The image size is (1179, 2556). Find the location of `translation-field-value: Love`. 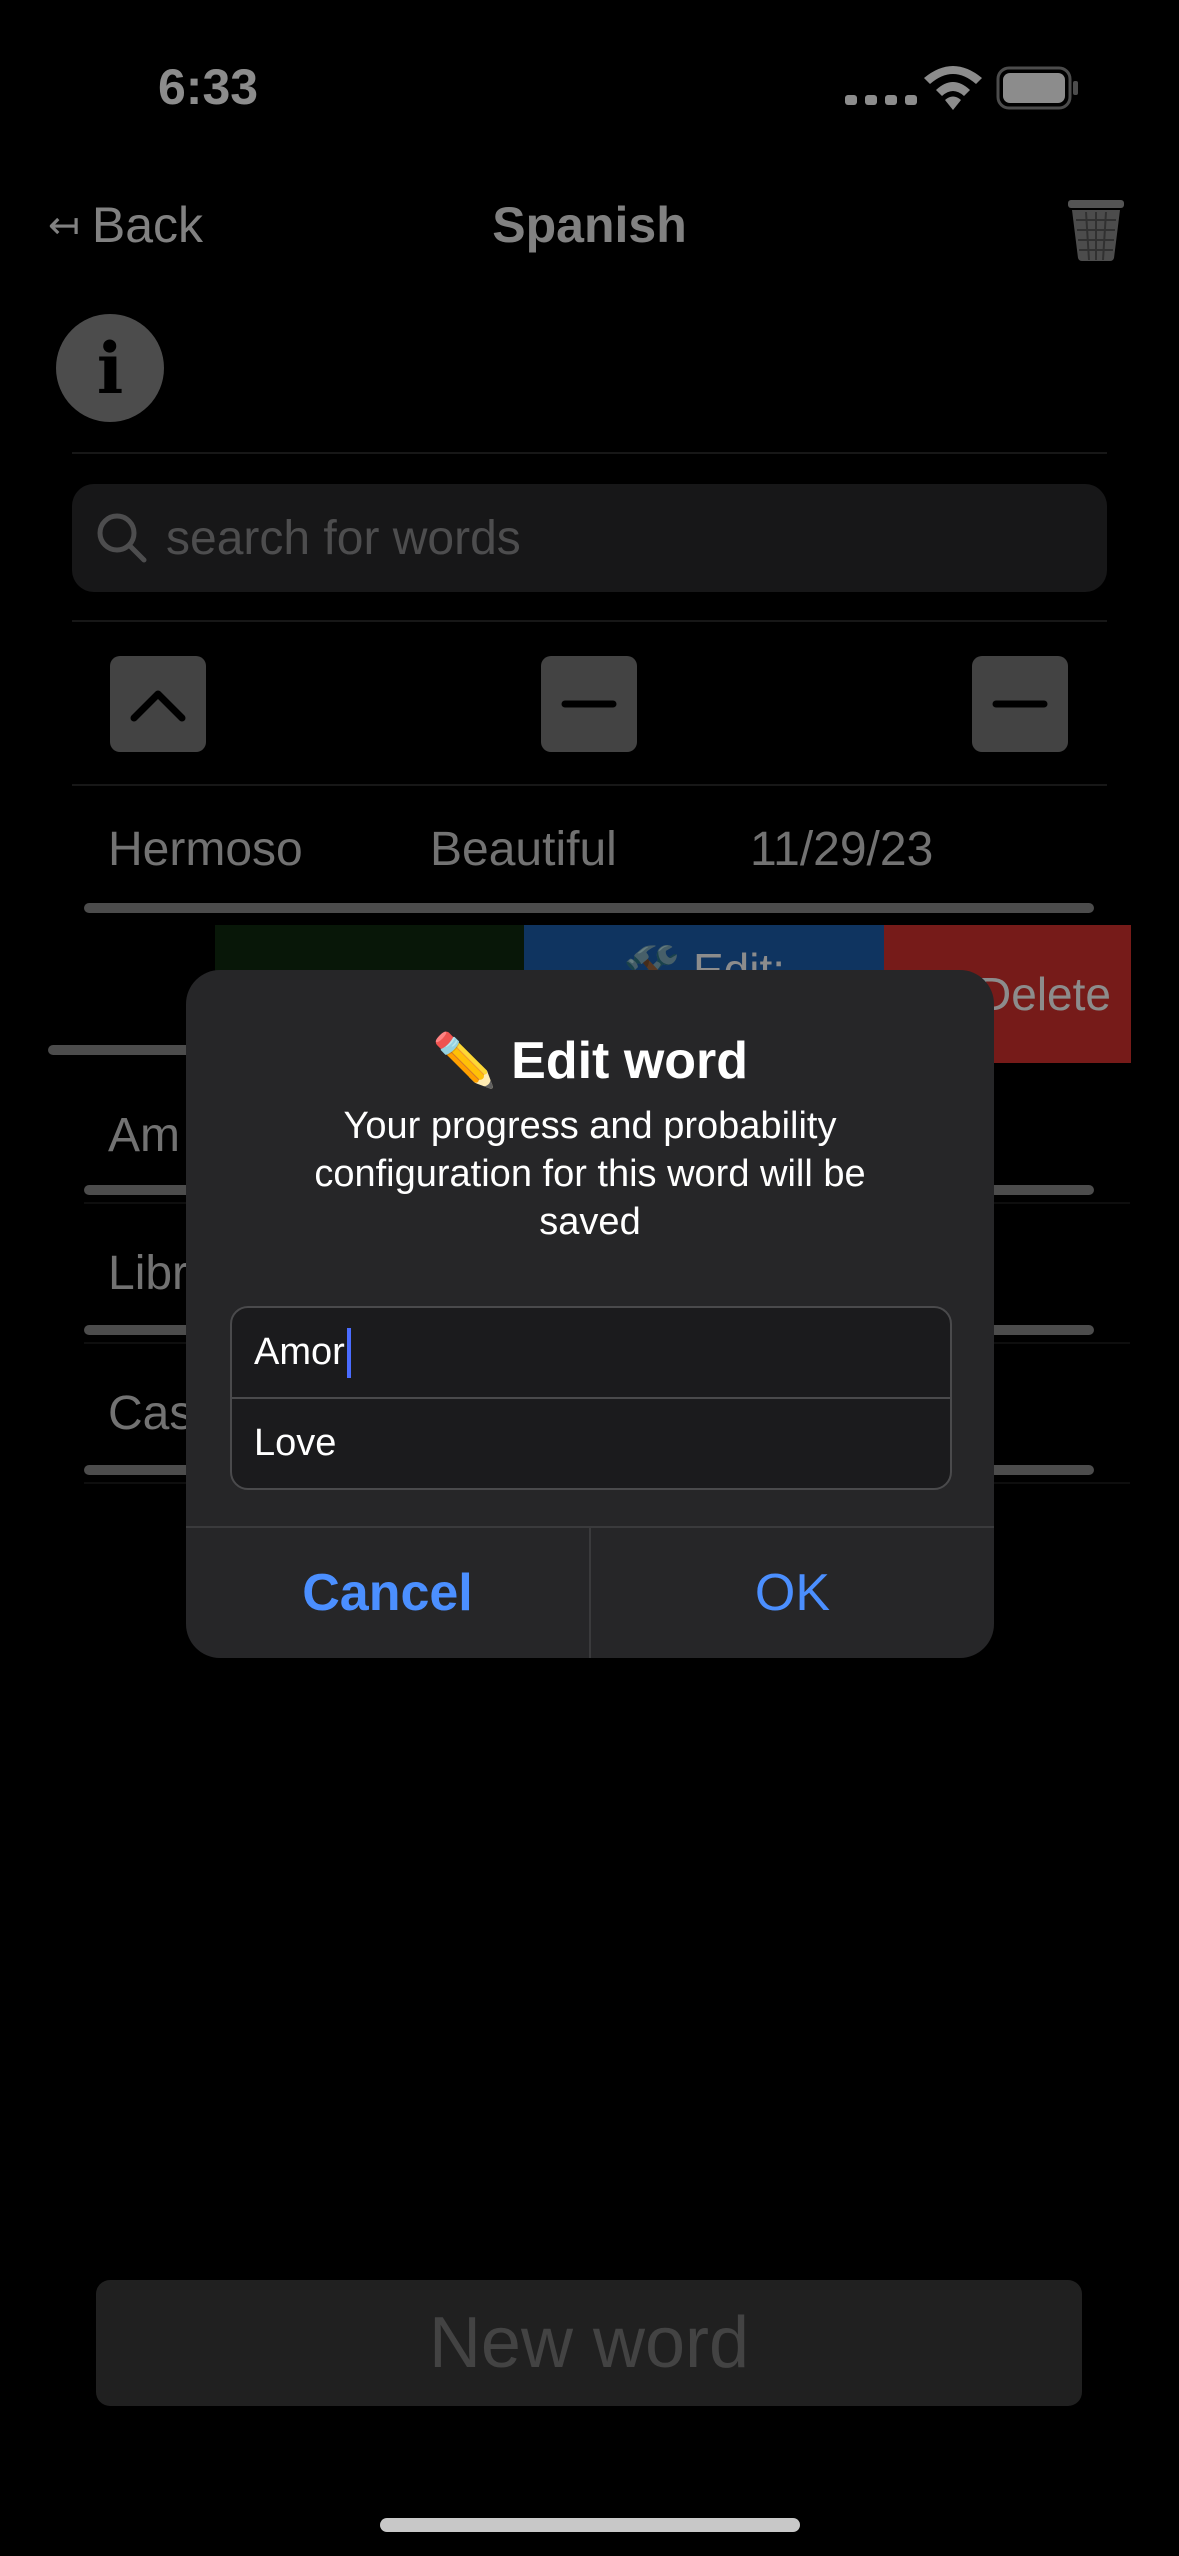

translation-field-value: Love is located at coordinates (295, 1443).